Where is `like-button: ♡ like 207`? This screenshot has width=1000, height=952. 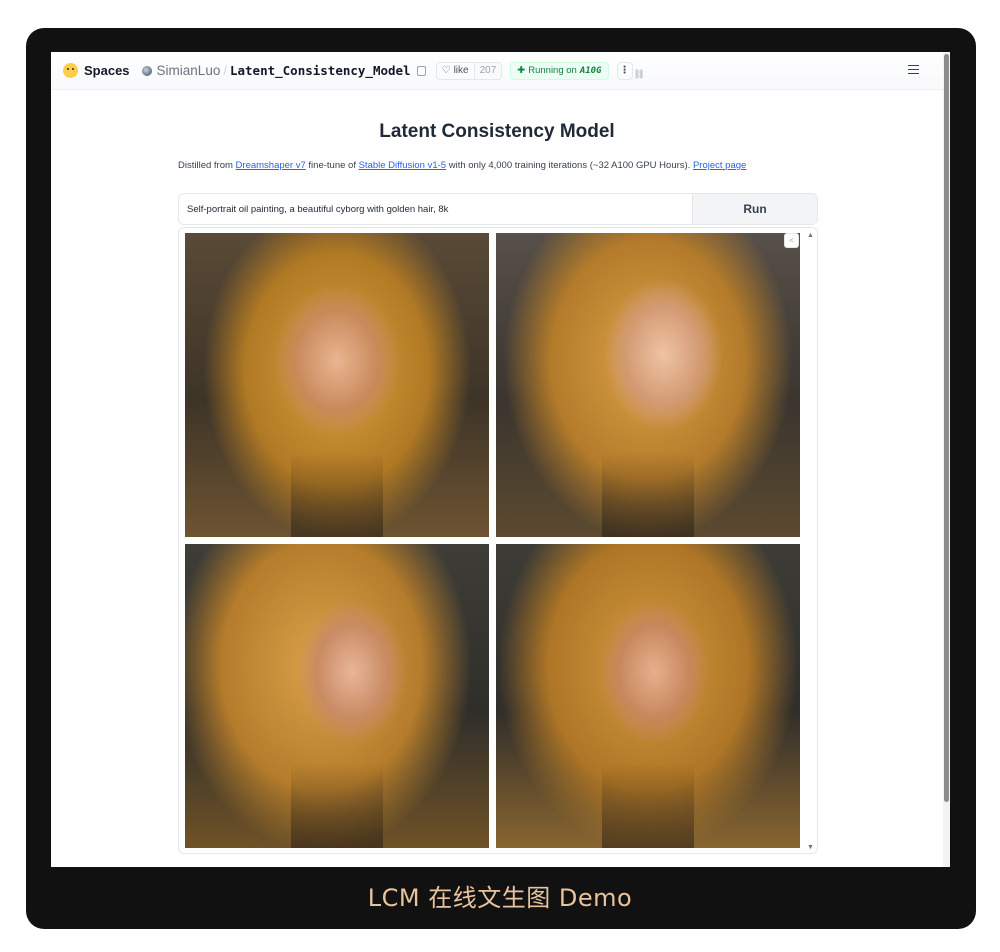
like-button: ♡ like 207 is located at coordinates (469, 70).